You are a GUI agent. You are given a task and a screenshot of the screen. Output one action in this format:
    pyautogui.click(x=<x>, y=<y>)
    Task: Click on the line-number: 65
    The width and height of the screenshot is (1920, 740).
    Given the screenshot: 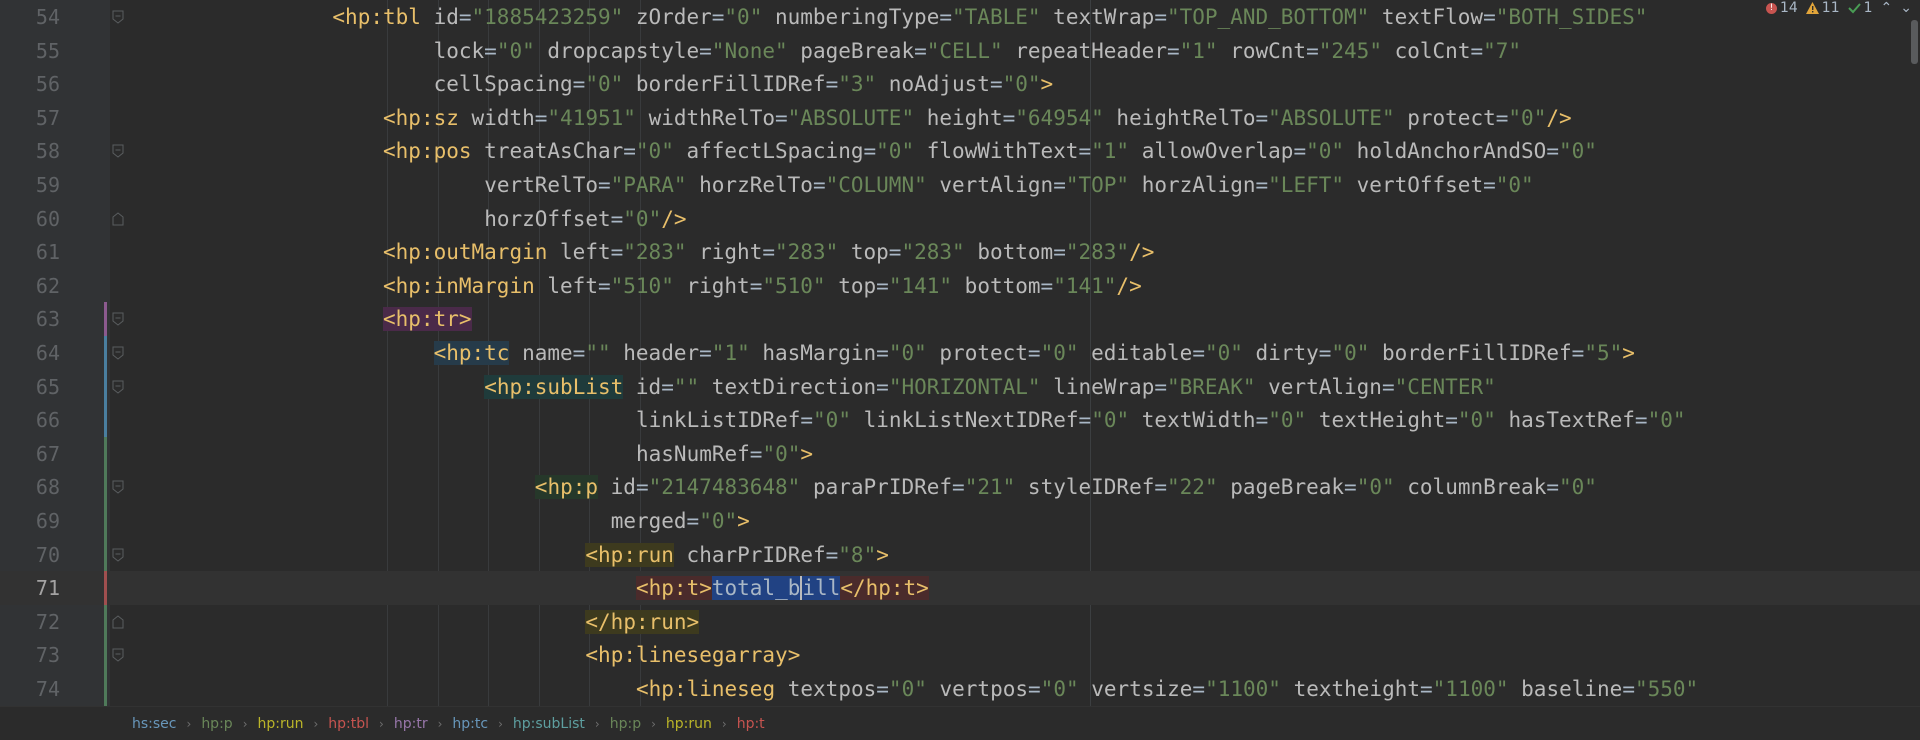 What is the action you would take?
    pyautogui.click(x=30, y=387)
    